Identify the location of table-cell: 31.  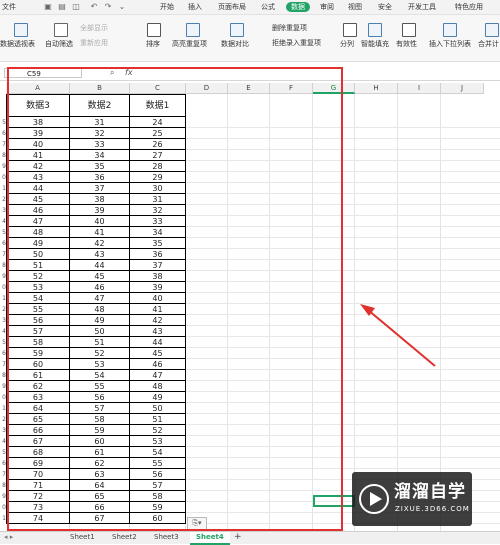
(100, 122).